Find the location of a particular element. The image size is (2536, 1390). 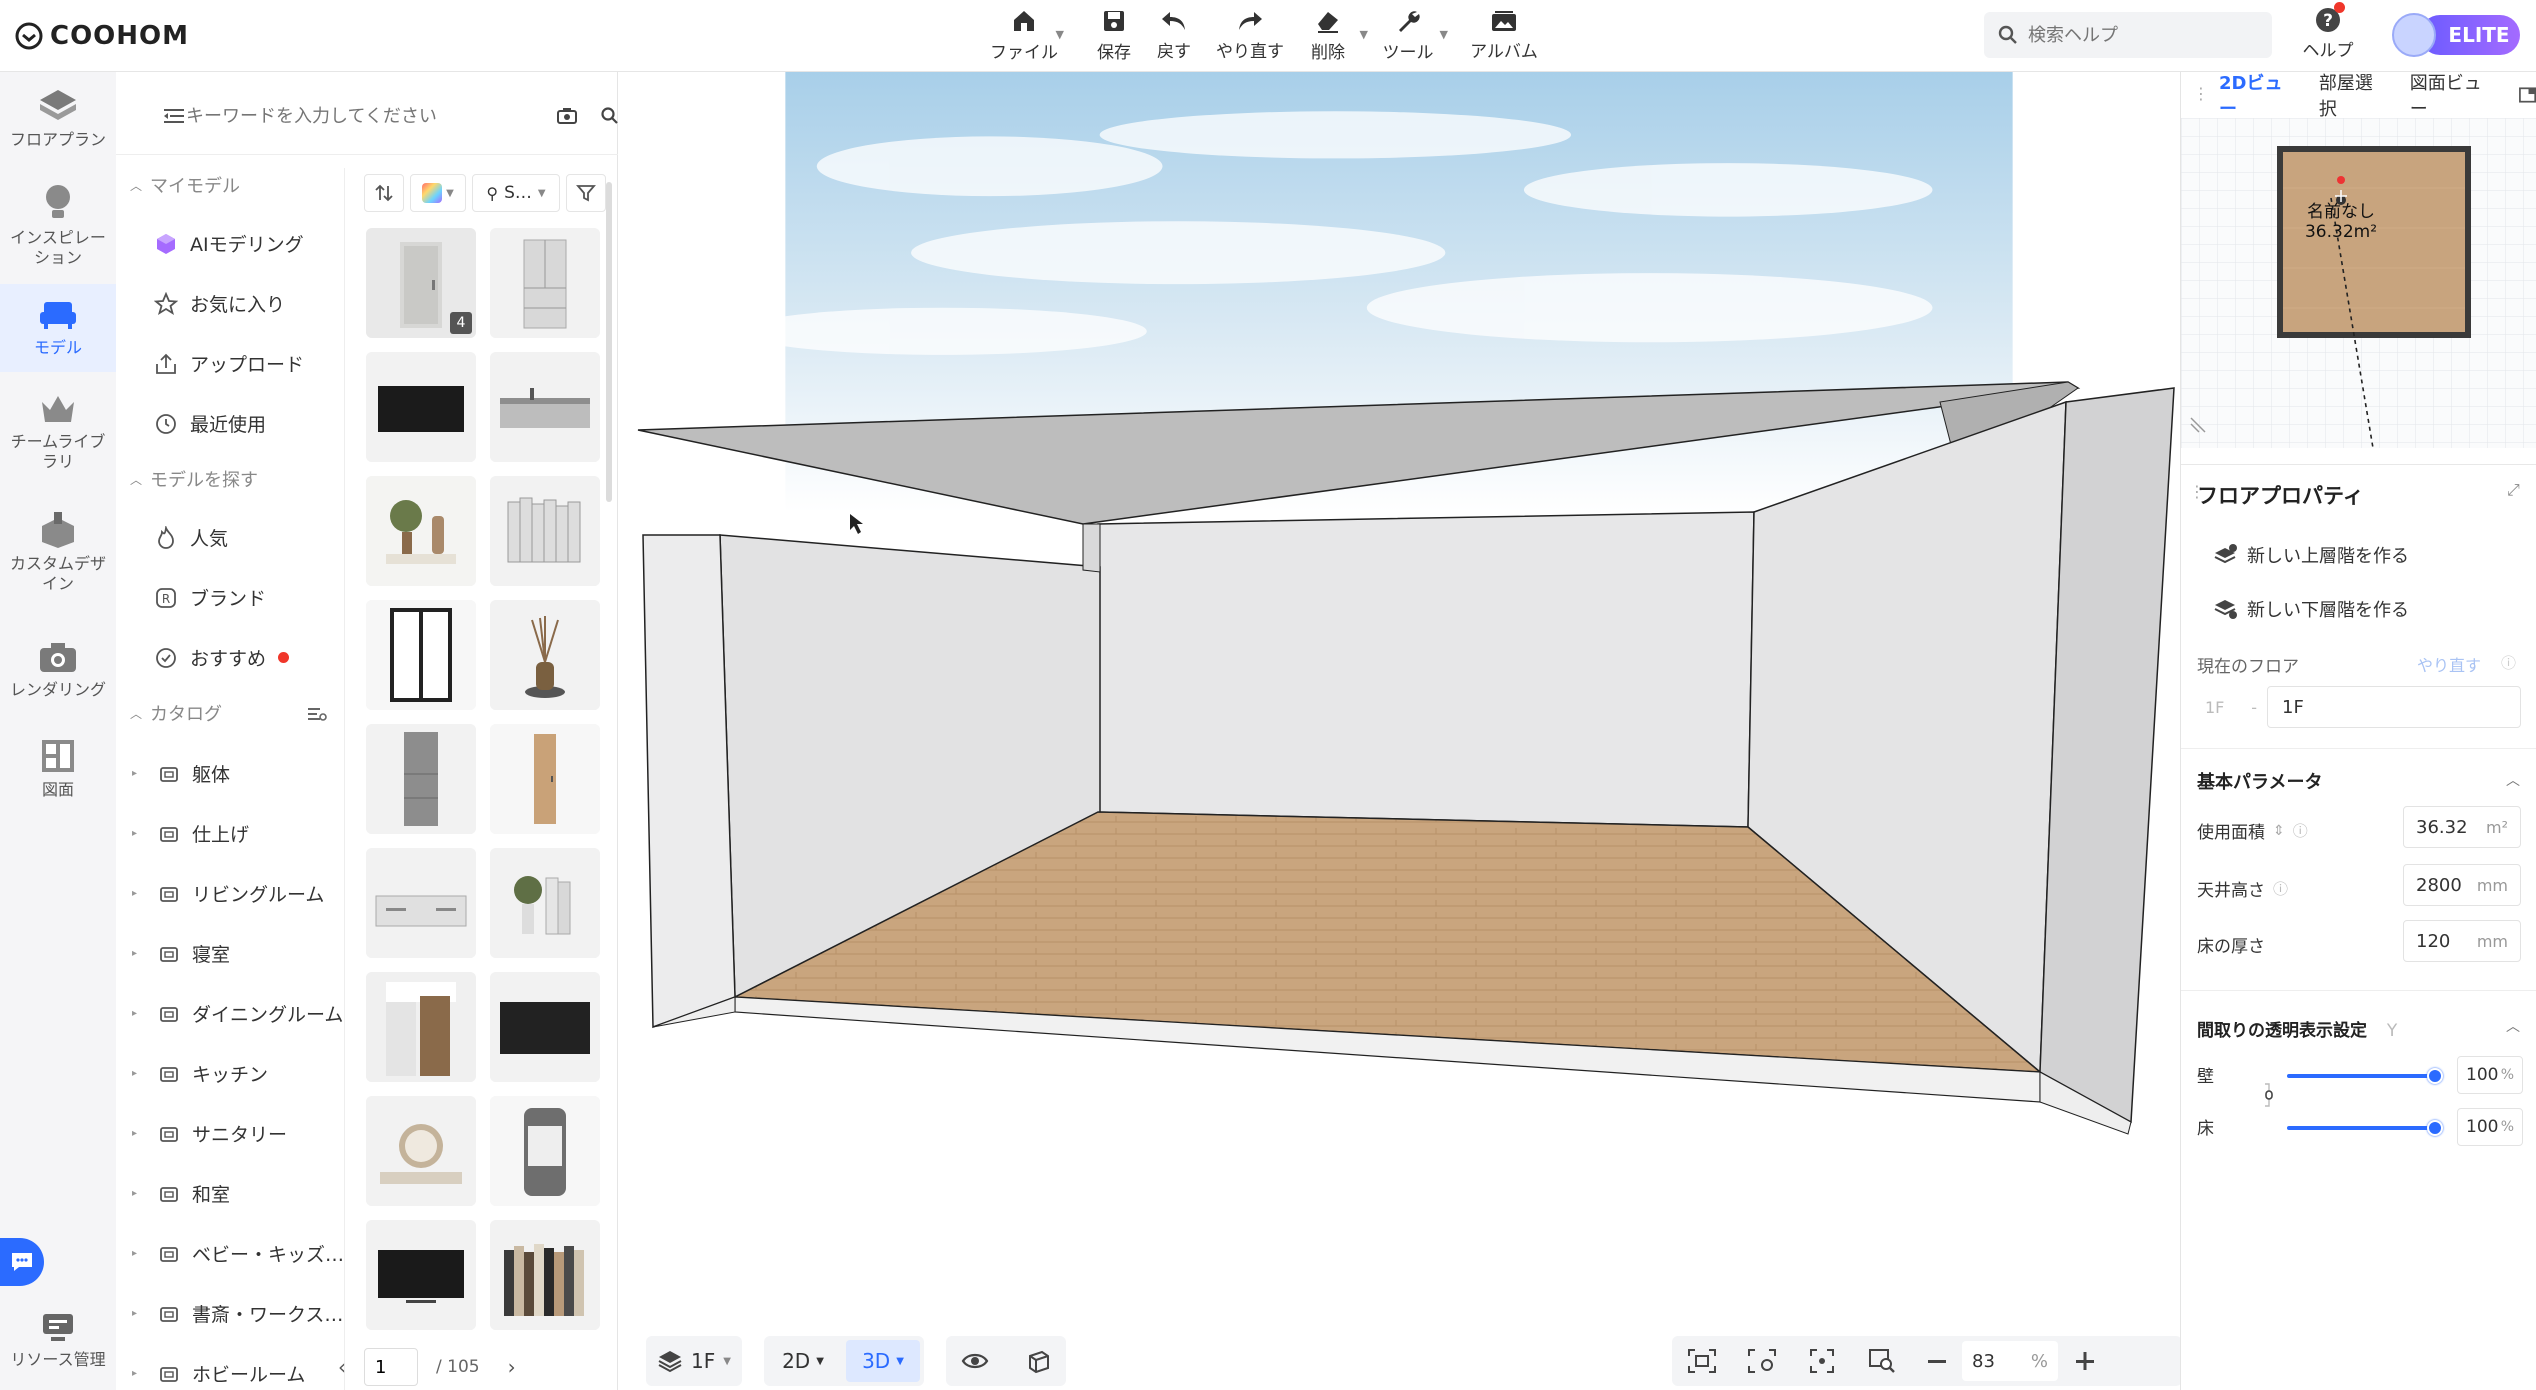

zoom-in-button is located at coordinates (2085, 1361).